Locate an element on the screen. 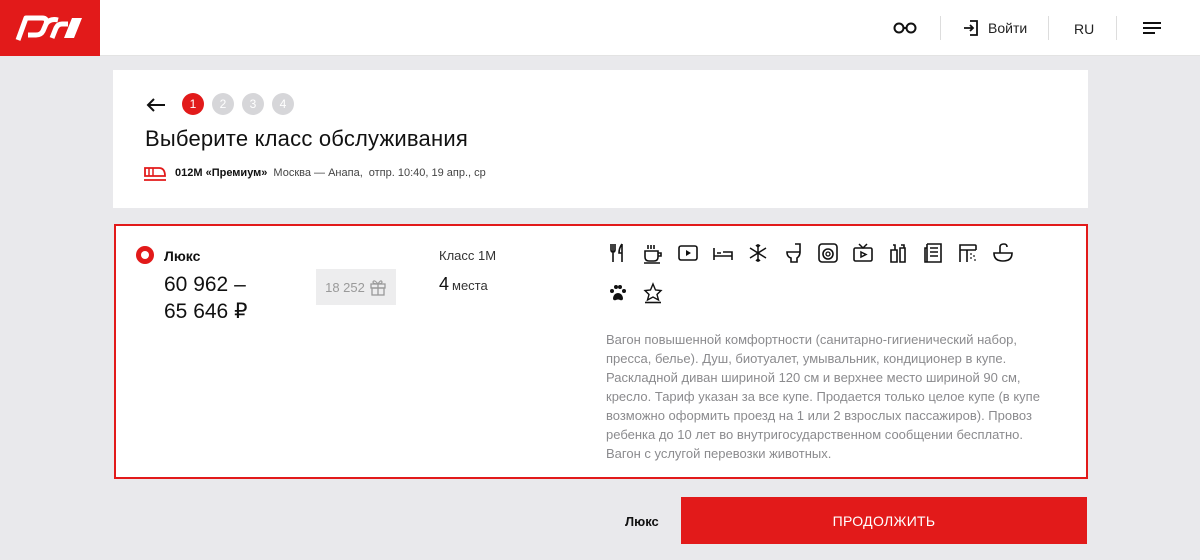 The image size is (1200, 560). gift-icon is located at coordinates (378, 288).